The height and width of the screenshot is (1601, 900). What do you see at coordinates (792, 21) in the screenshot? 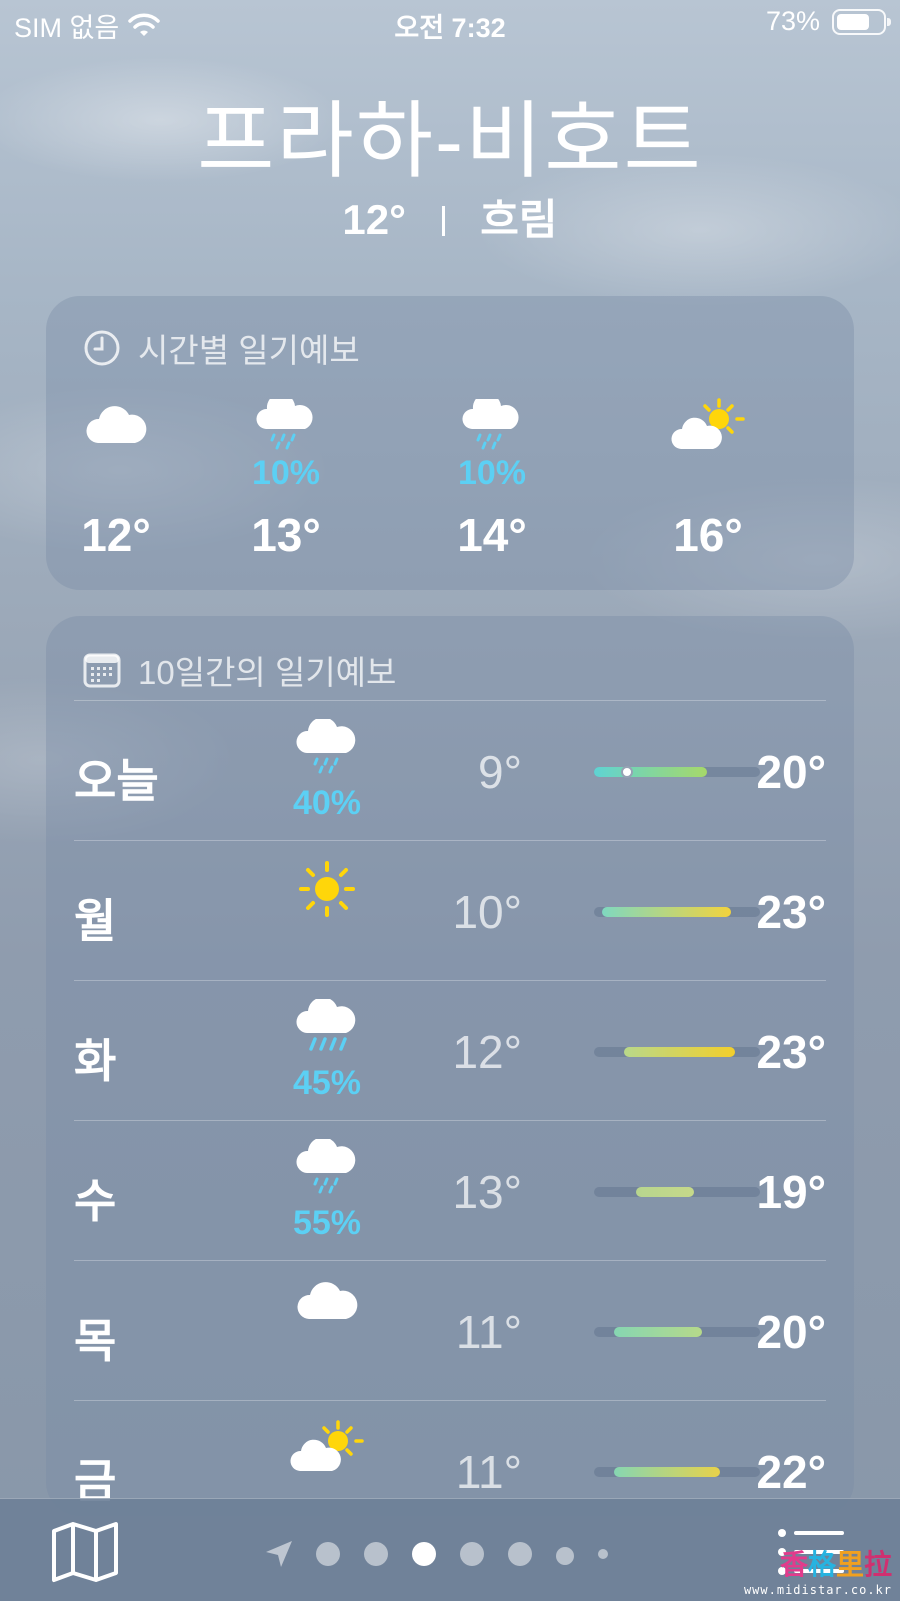
I see `battery-percent: 73%` at bounding box center [792, 21].